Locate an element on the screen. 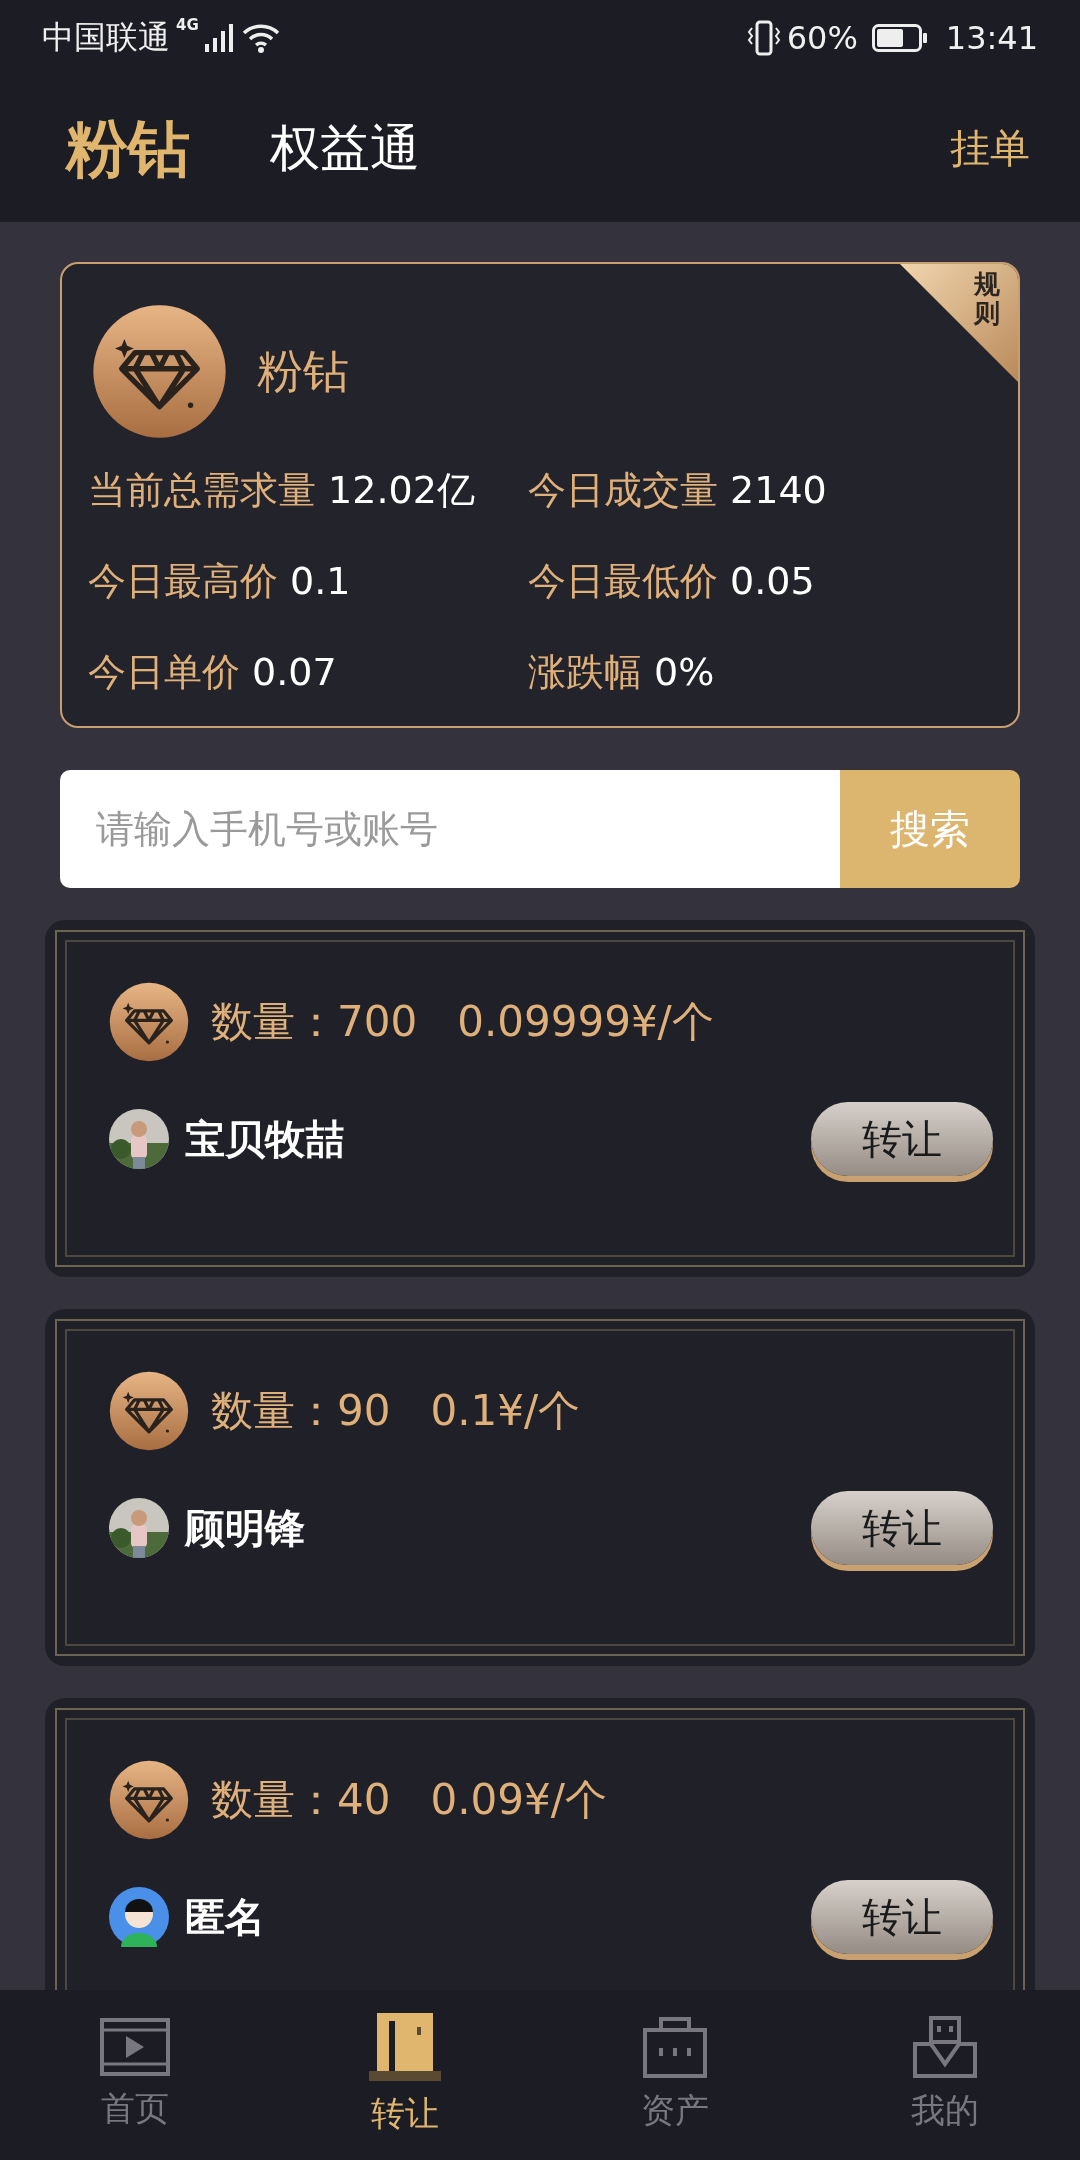 This screenshot has width=1080, height=2160. stat-text: 今日最高价 0.1 is located at coordinates (220, 581).